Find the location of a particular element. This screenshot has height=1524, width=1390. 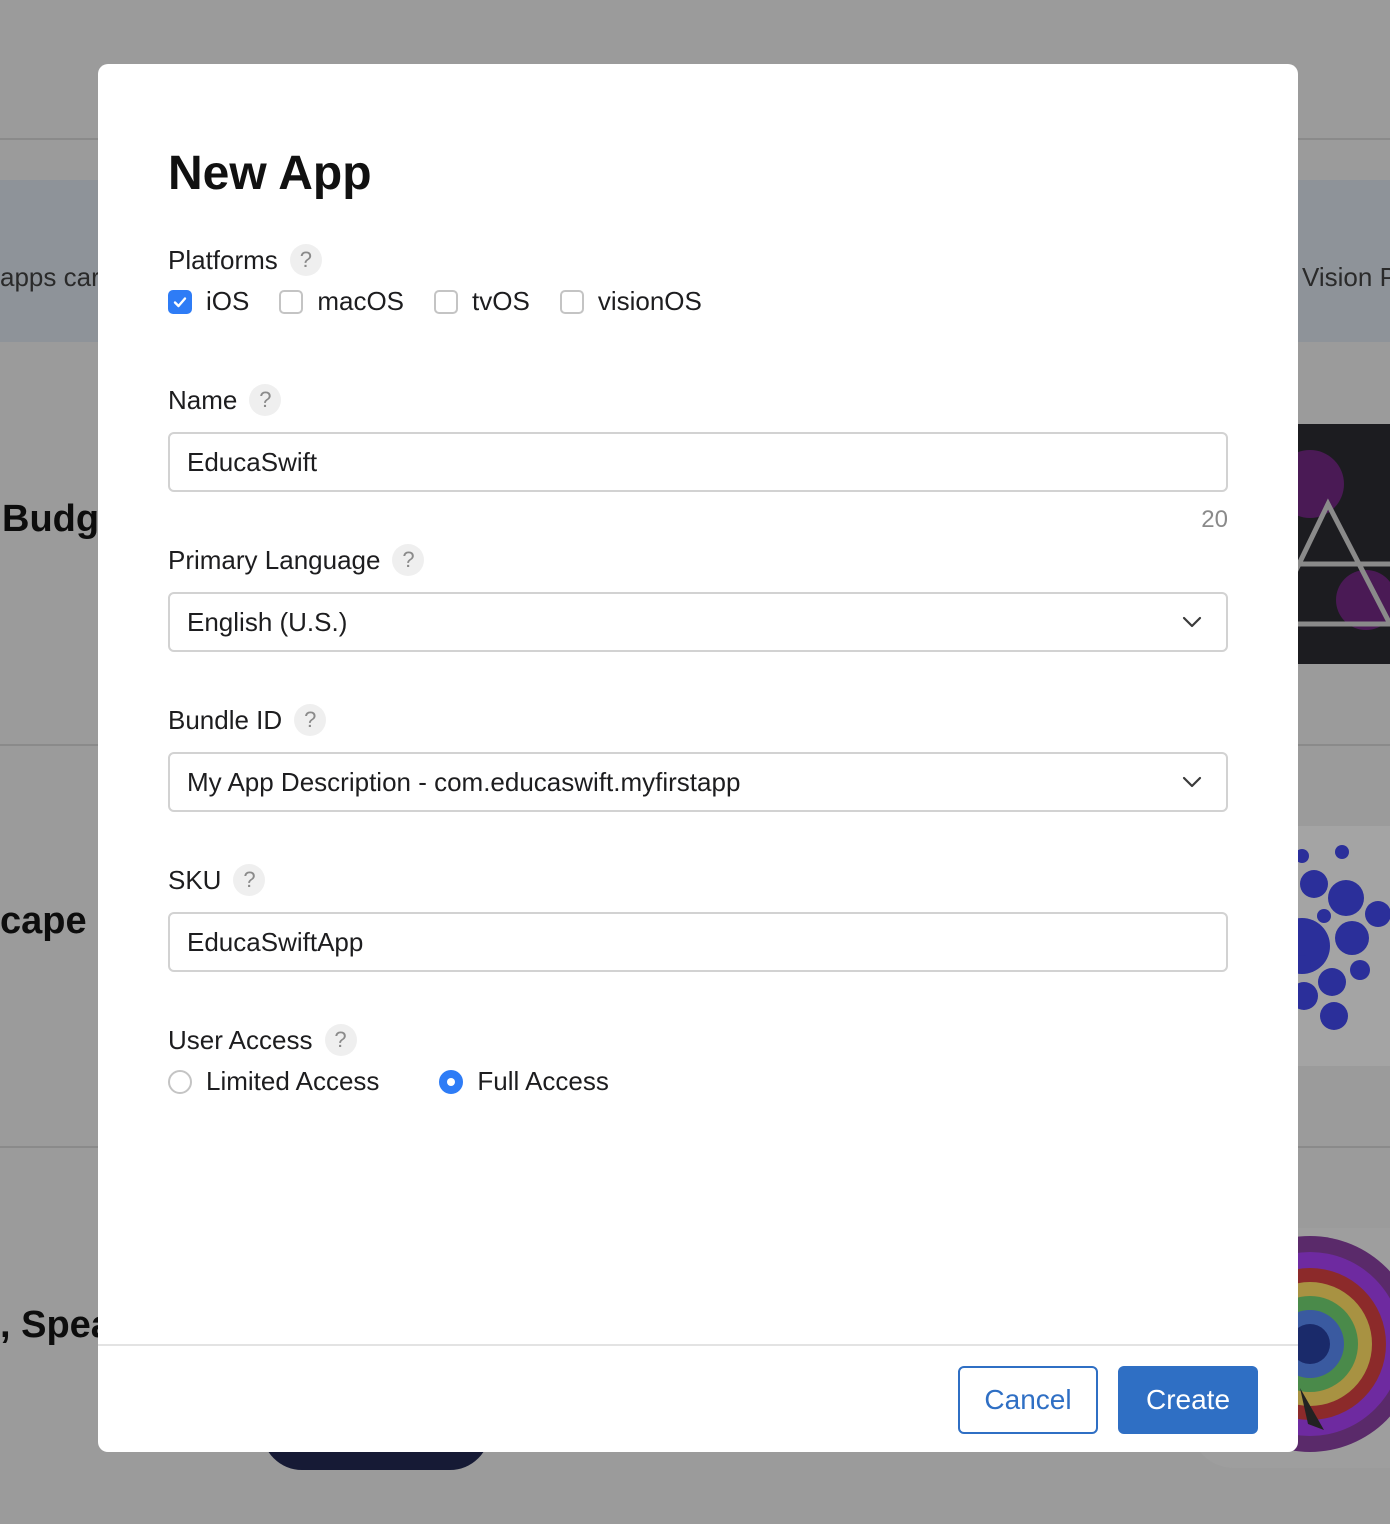

checkbox-label: iOS is located at coordinates (228, 301).